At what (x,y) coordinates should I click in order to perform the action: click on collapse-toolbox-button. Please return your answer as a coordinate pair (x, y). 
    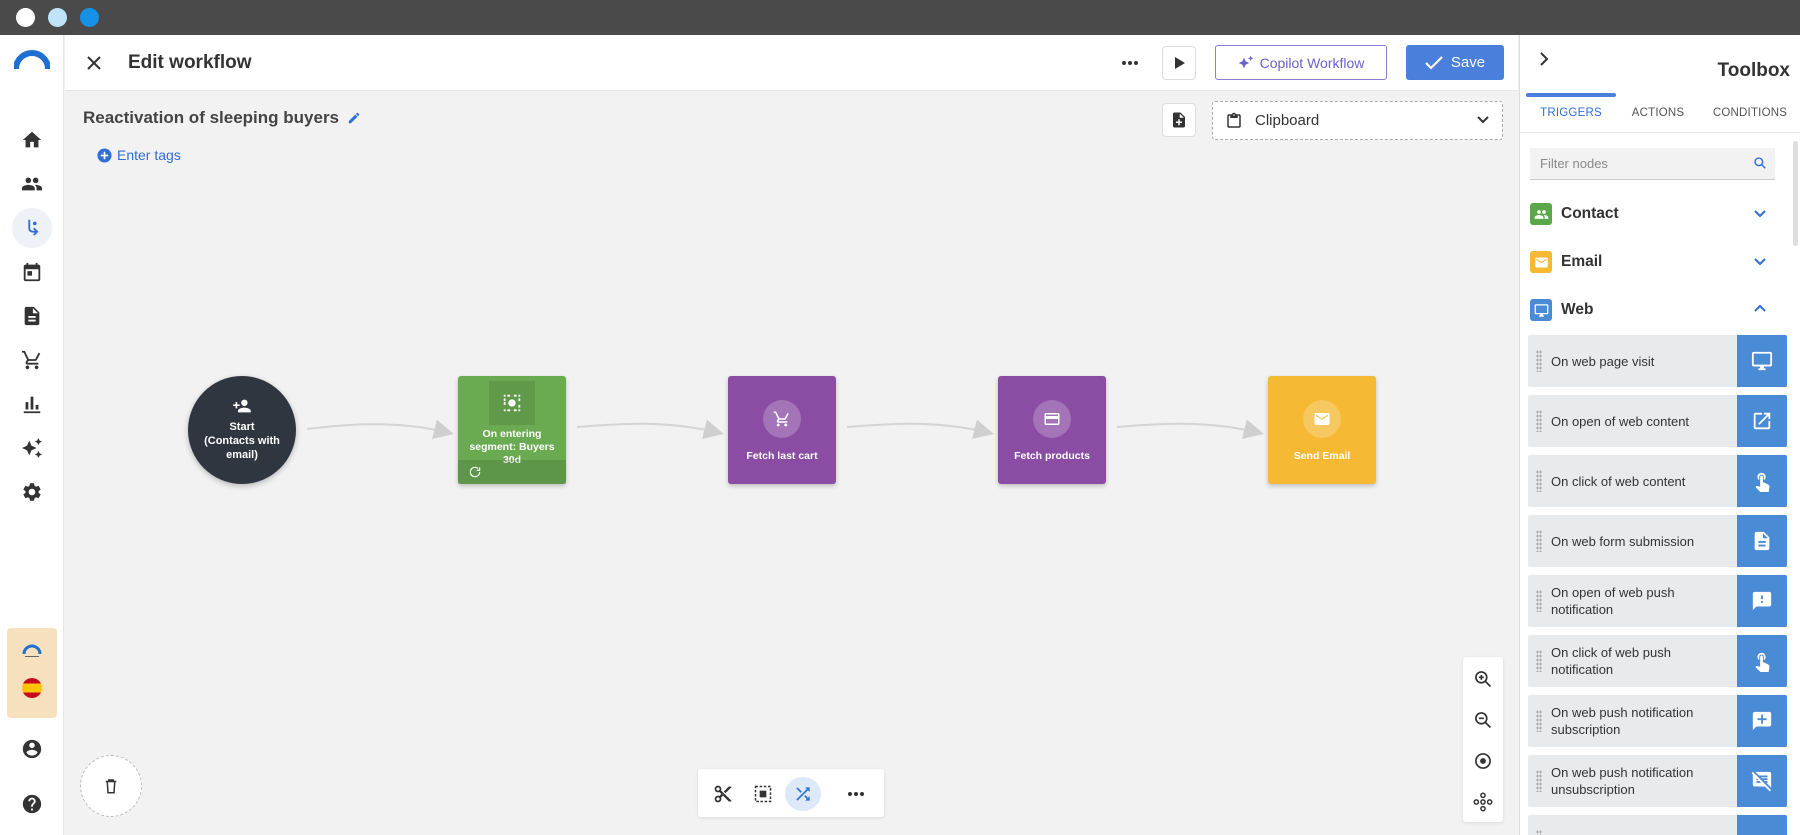
    Looking at the image, I should click on (1544, 59).